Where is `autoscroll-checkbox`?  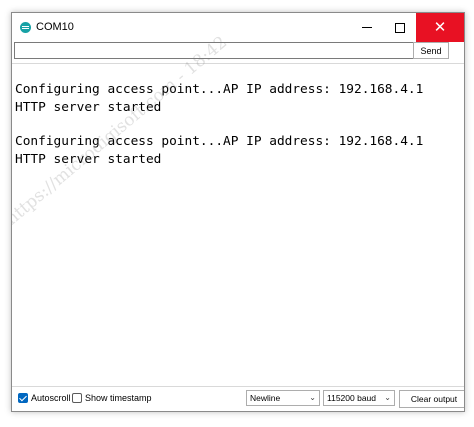
autoscroll-checkbox is located at coordinates (23, 398).